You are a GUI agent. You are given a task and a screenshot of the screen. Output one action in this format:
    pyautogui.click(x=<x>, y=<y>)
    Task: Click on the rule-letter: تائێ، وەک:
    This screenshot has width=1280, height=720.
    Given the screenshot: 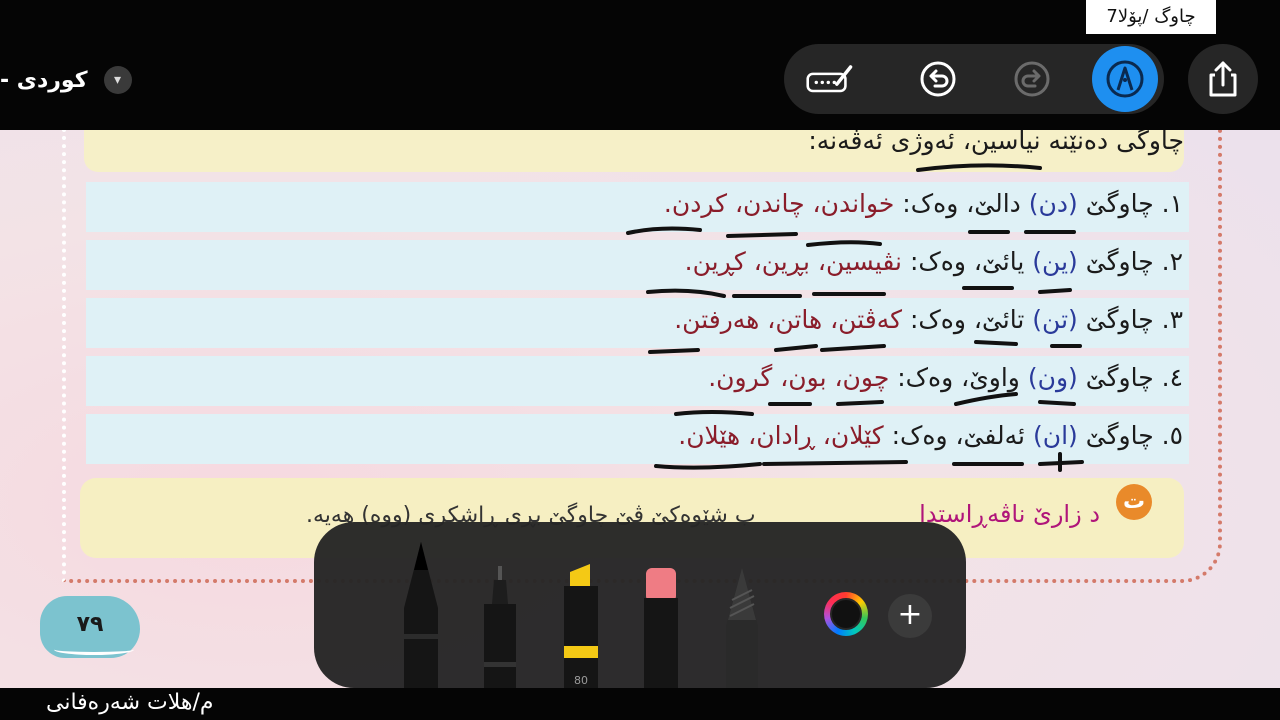 What is the action you would take?
    pyautogui.click(x=967, y=319)
    